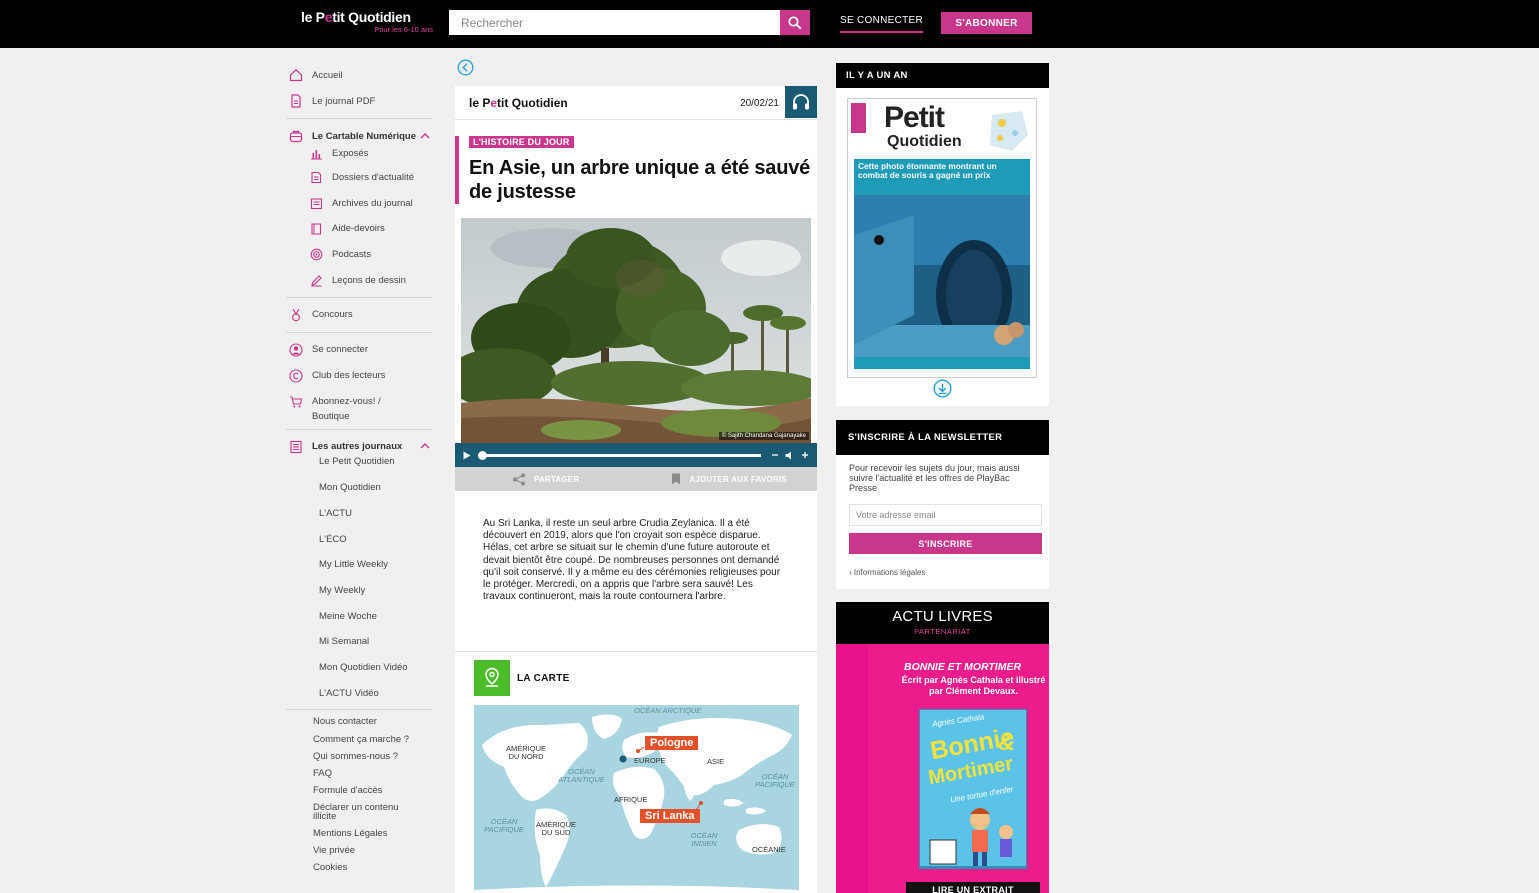 The image size is (1539, 893). I want to click on schoolbag-icon, so click(296, 136).